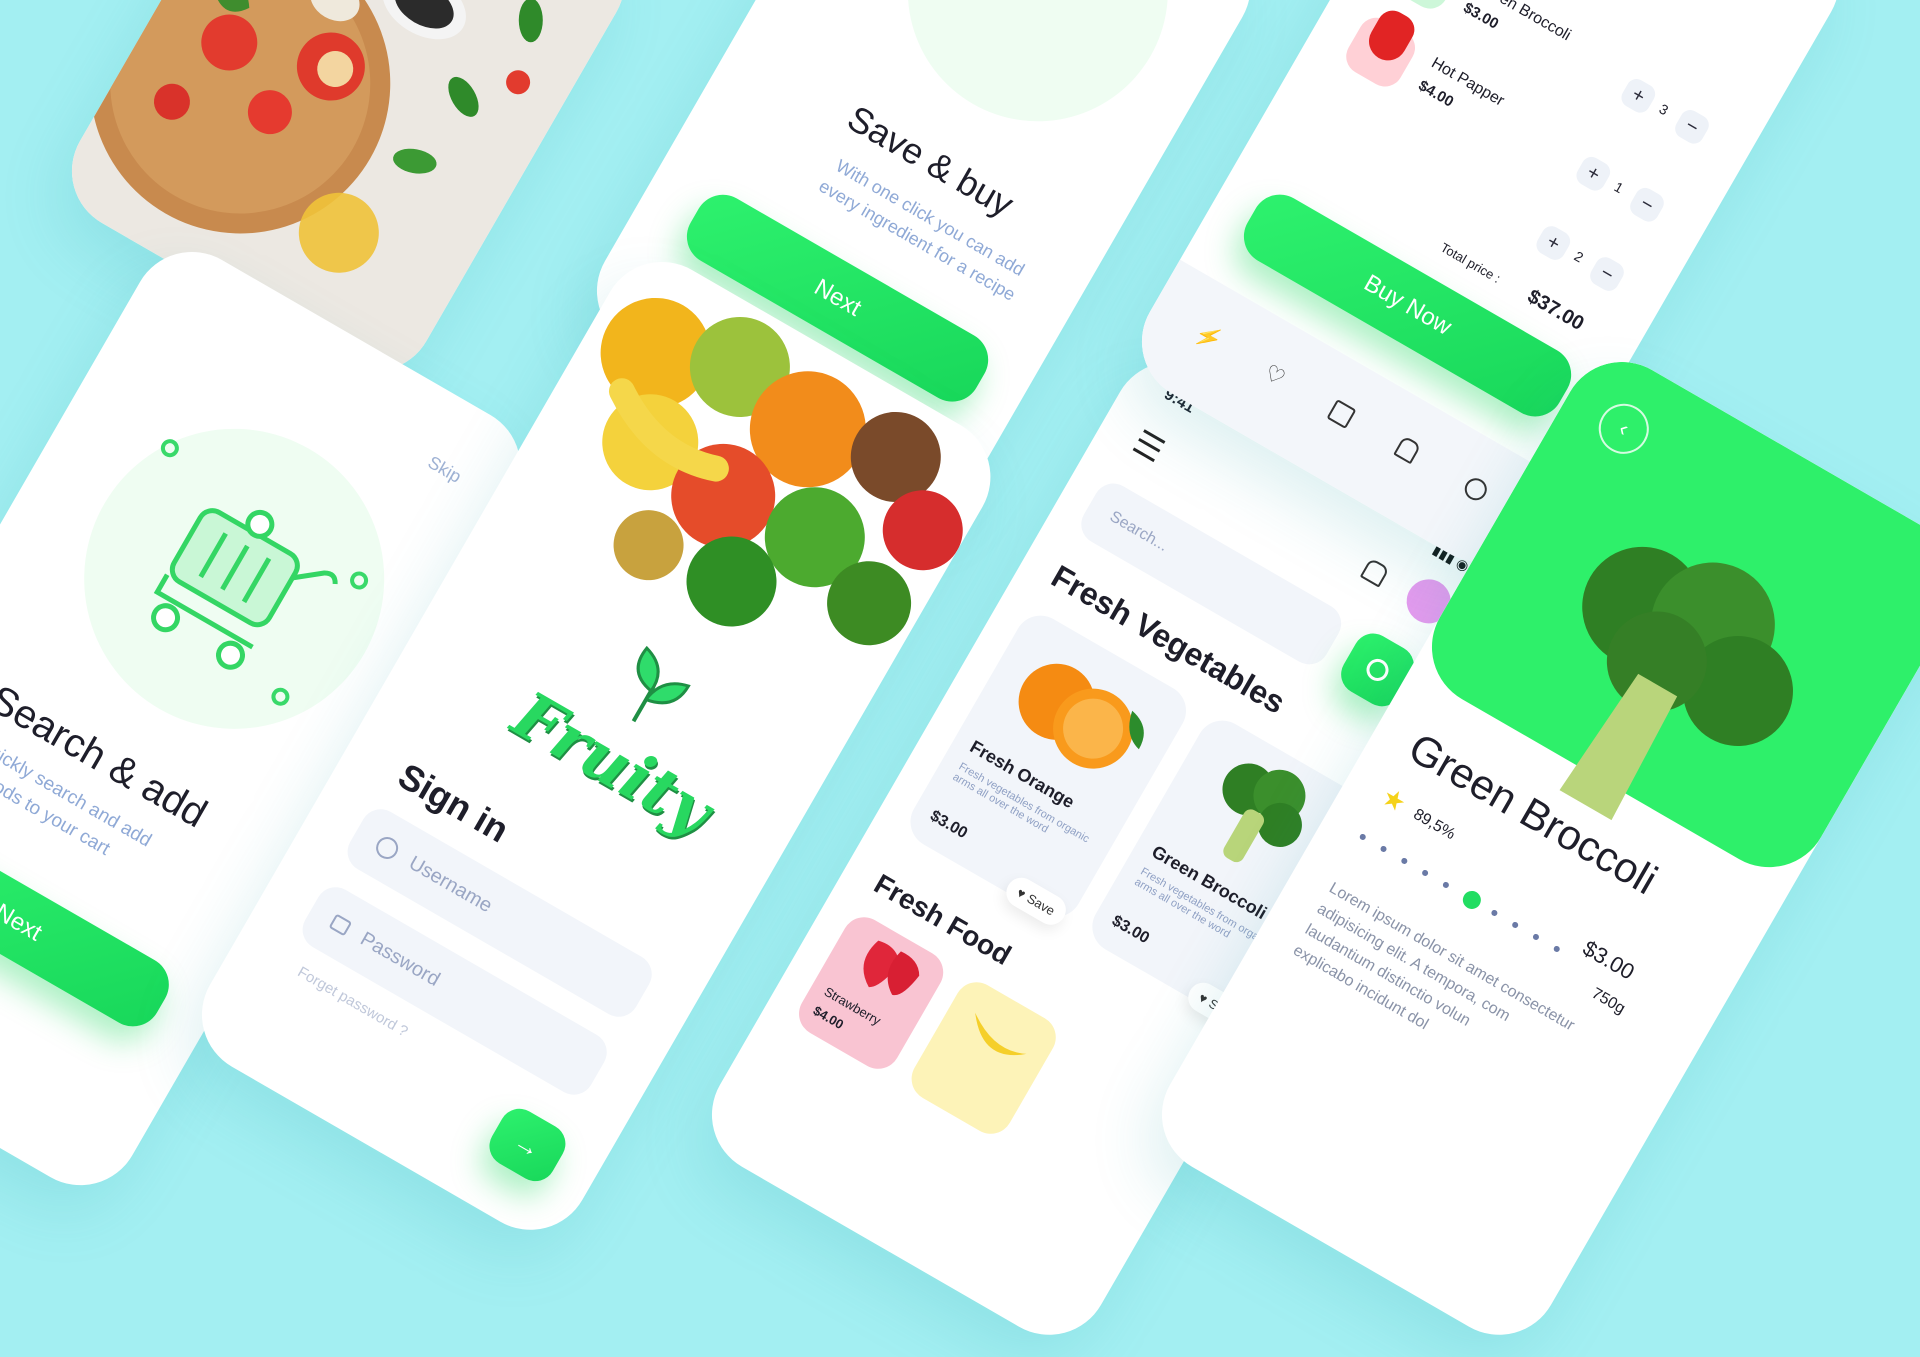 The height and width of the screenshot is (1357, 1920). I want to click on back-button: ‹, so click(1623, 428).